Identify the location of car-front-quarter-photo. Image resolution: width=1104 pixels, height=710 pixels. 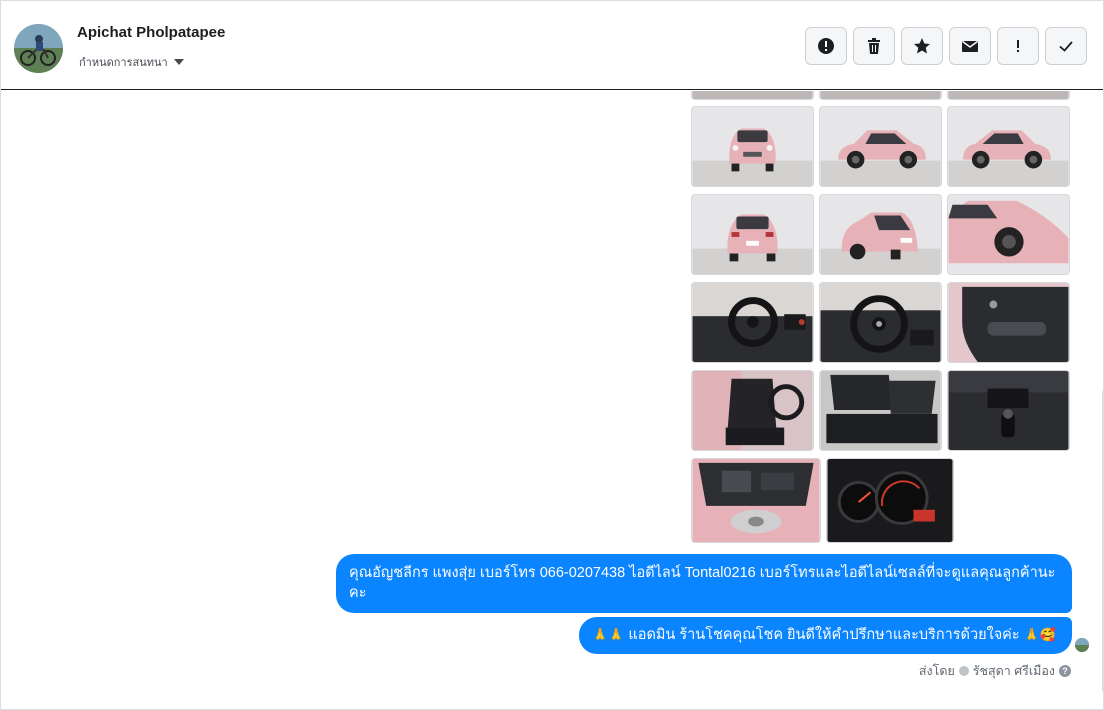
(1008, 234).